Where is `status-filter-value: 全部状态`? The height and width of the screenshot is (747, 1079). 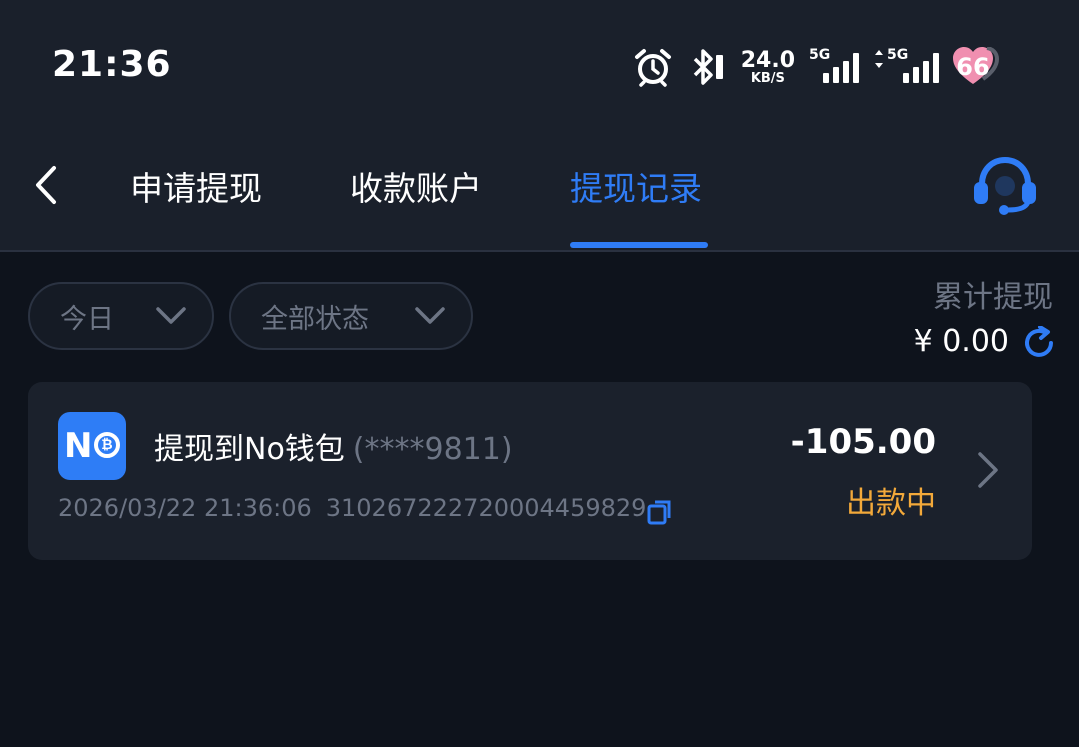 status-filter-value: 全部状态 is located at coordinates (315, 319).